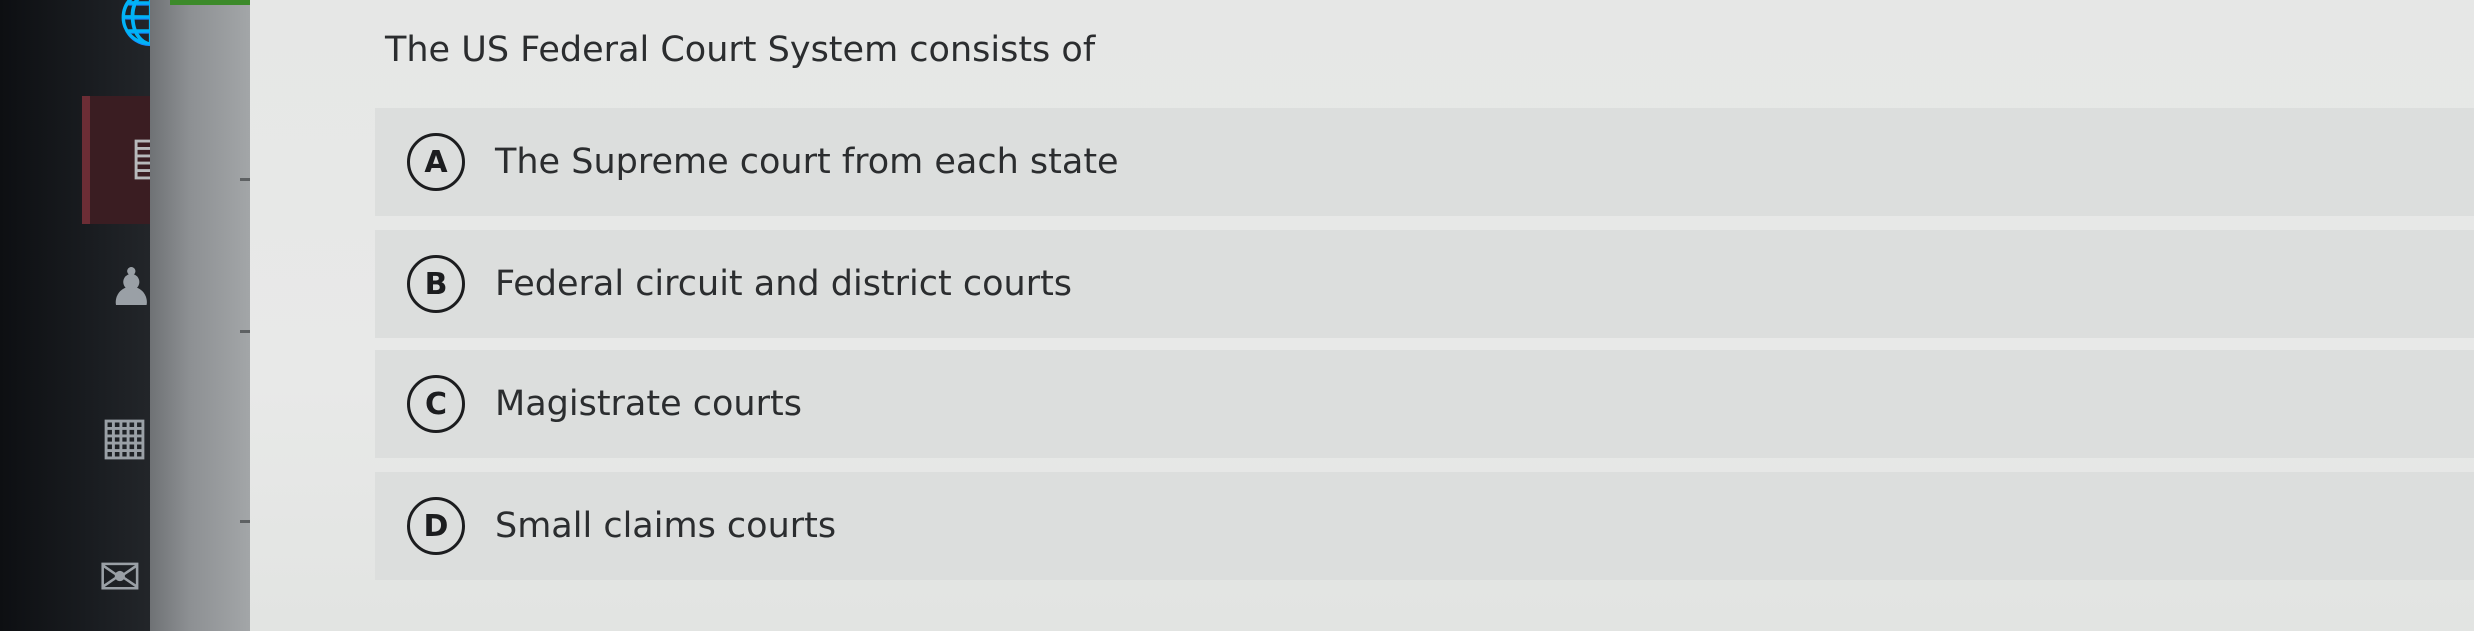 The image size is (2474, 631). Describe the element at coordinates (1424, 404) in the screenshot. I see `option-c: C Magistrate courts` at that location.